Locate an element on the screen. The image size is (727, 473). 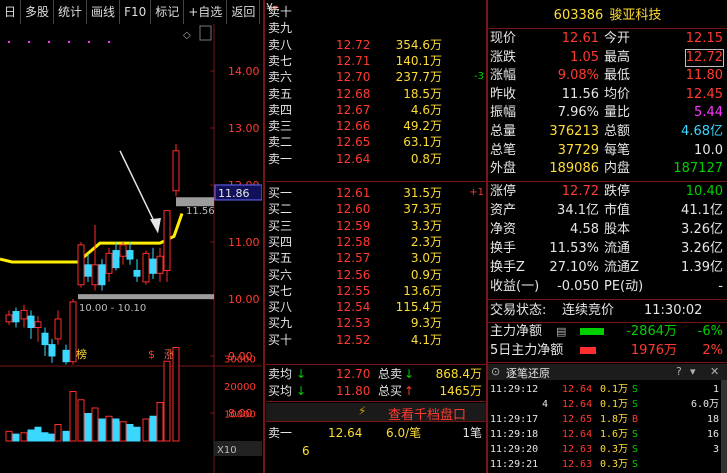
toolbar-button-4: F10 is located at coordinates (136, 12).